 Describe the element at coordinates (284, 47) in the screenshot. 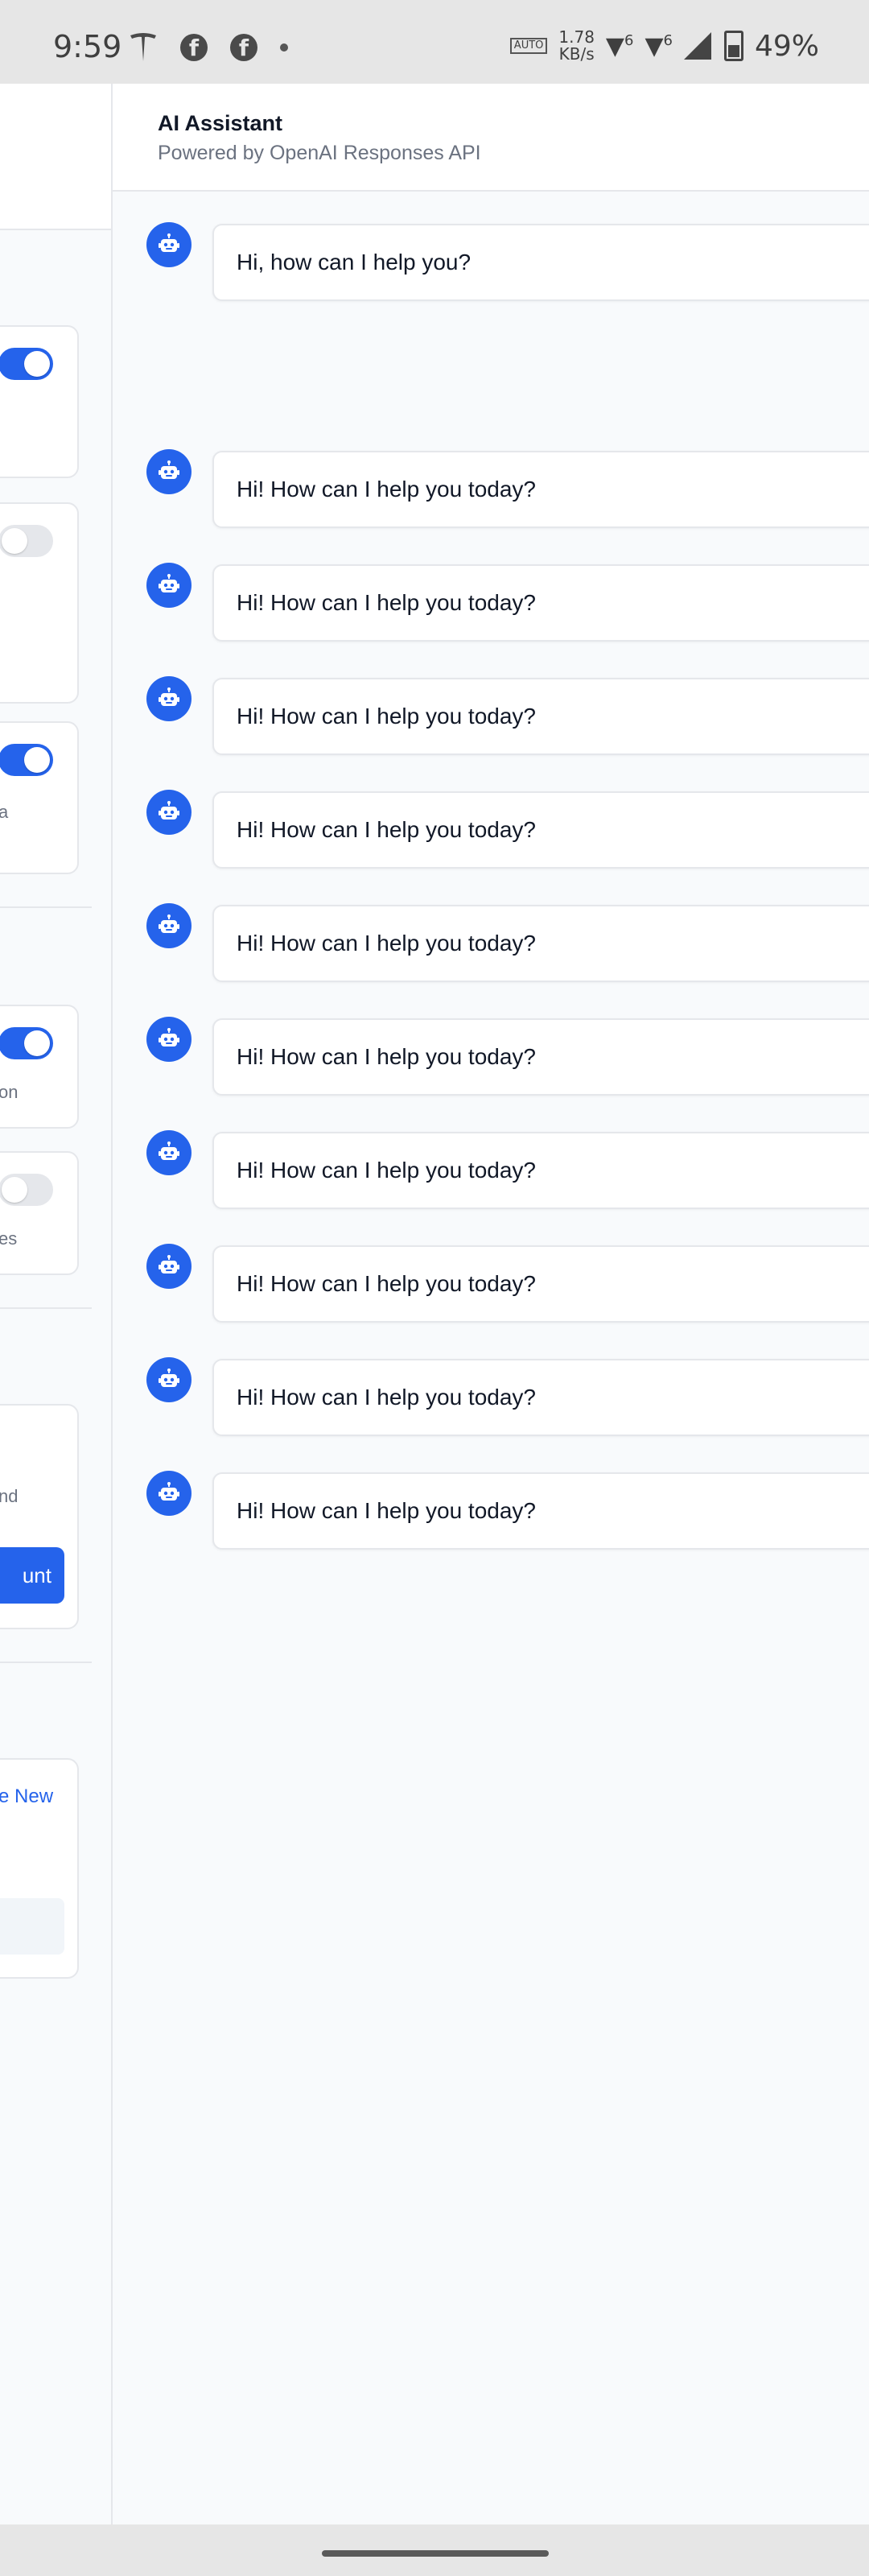

I see `more-notifications-icon` at that location.